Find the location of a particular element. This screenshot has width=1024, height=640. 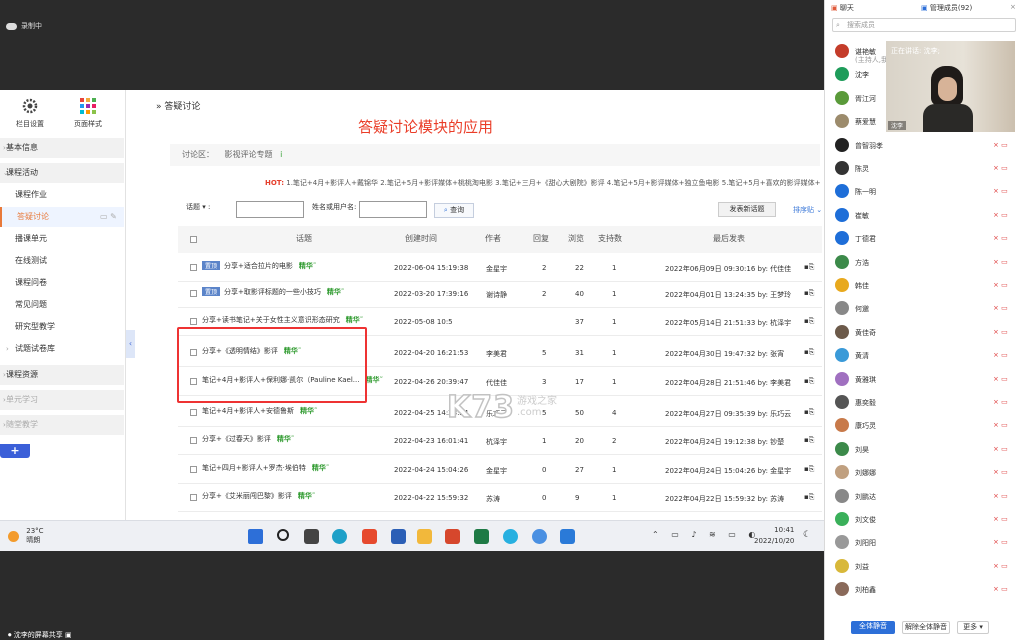

close-icon: × is located at coordinates (1013, 7).